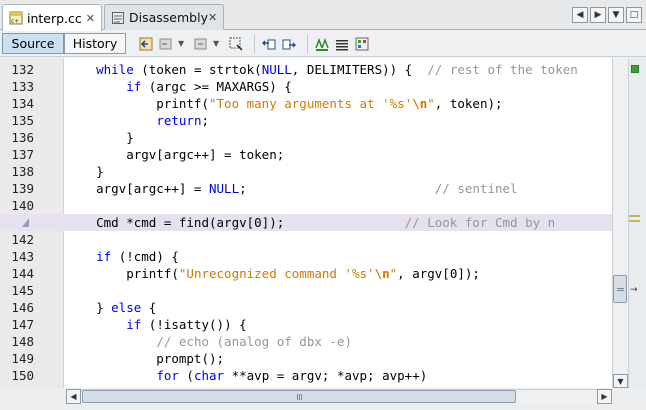  Describe the element at coordinates (31, 290) in the screenshot. I see `line-number: 145` at that location.